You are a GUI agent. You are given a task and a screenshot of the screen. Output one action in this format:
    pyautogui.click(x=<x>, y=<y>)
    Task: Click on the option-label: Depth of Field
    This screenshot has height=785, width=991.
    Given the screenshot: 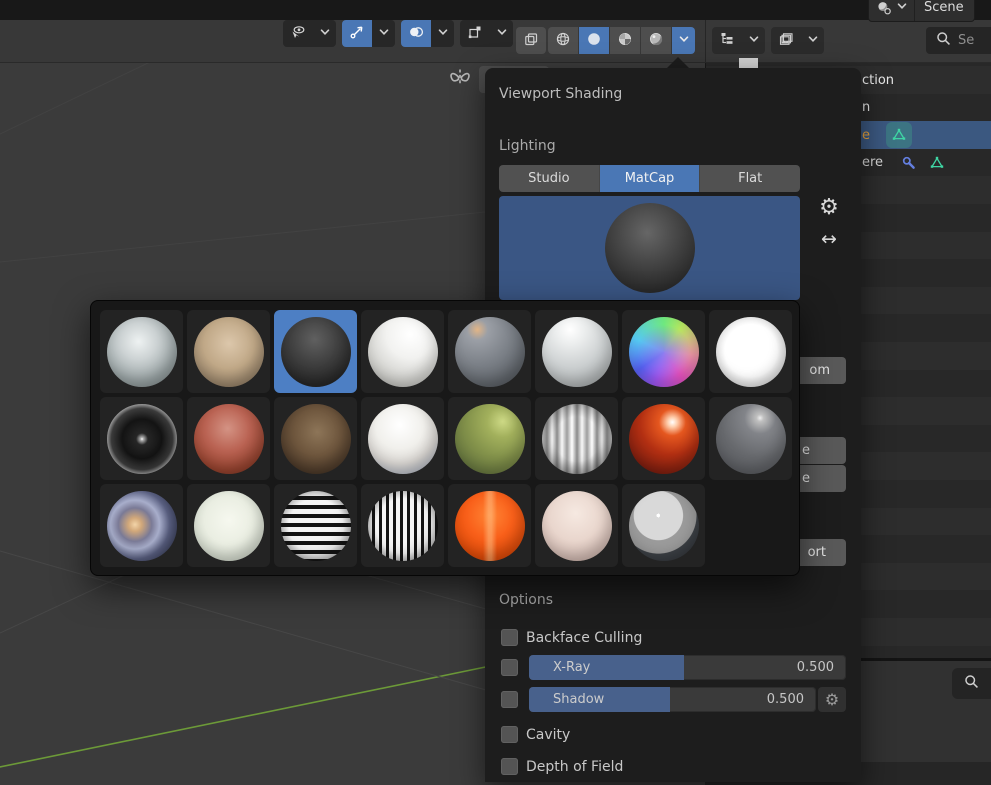 What is the action you would take?
    pyautogui.click(x=575, y=766)
    